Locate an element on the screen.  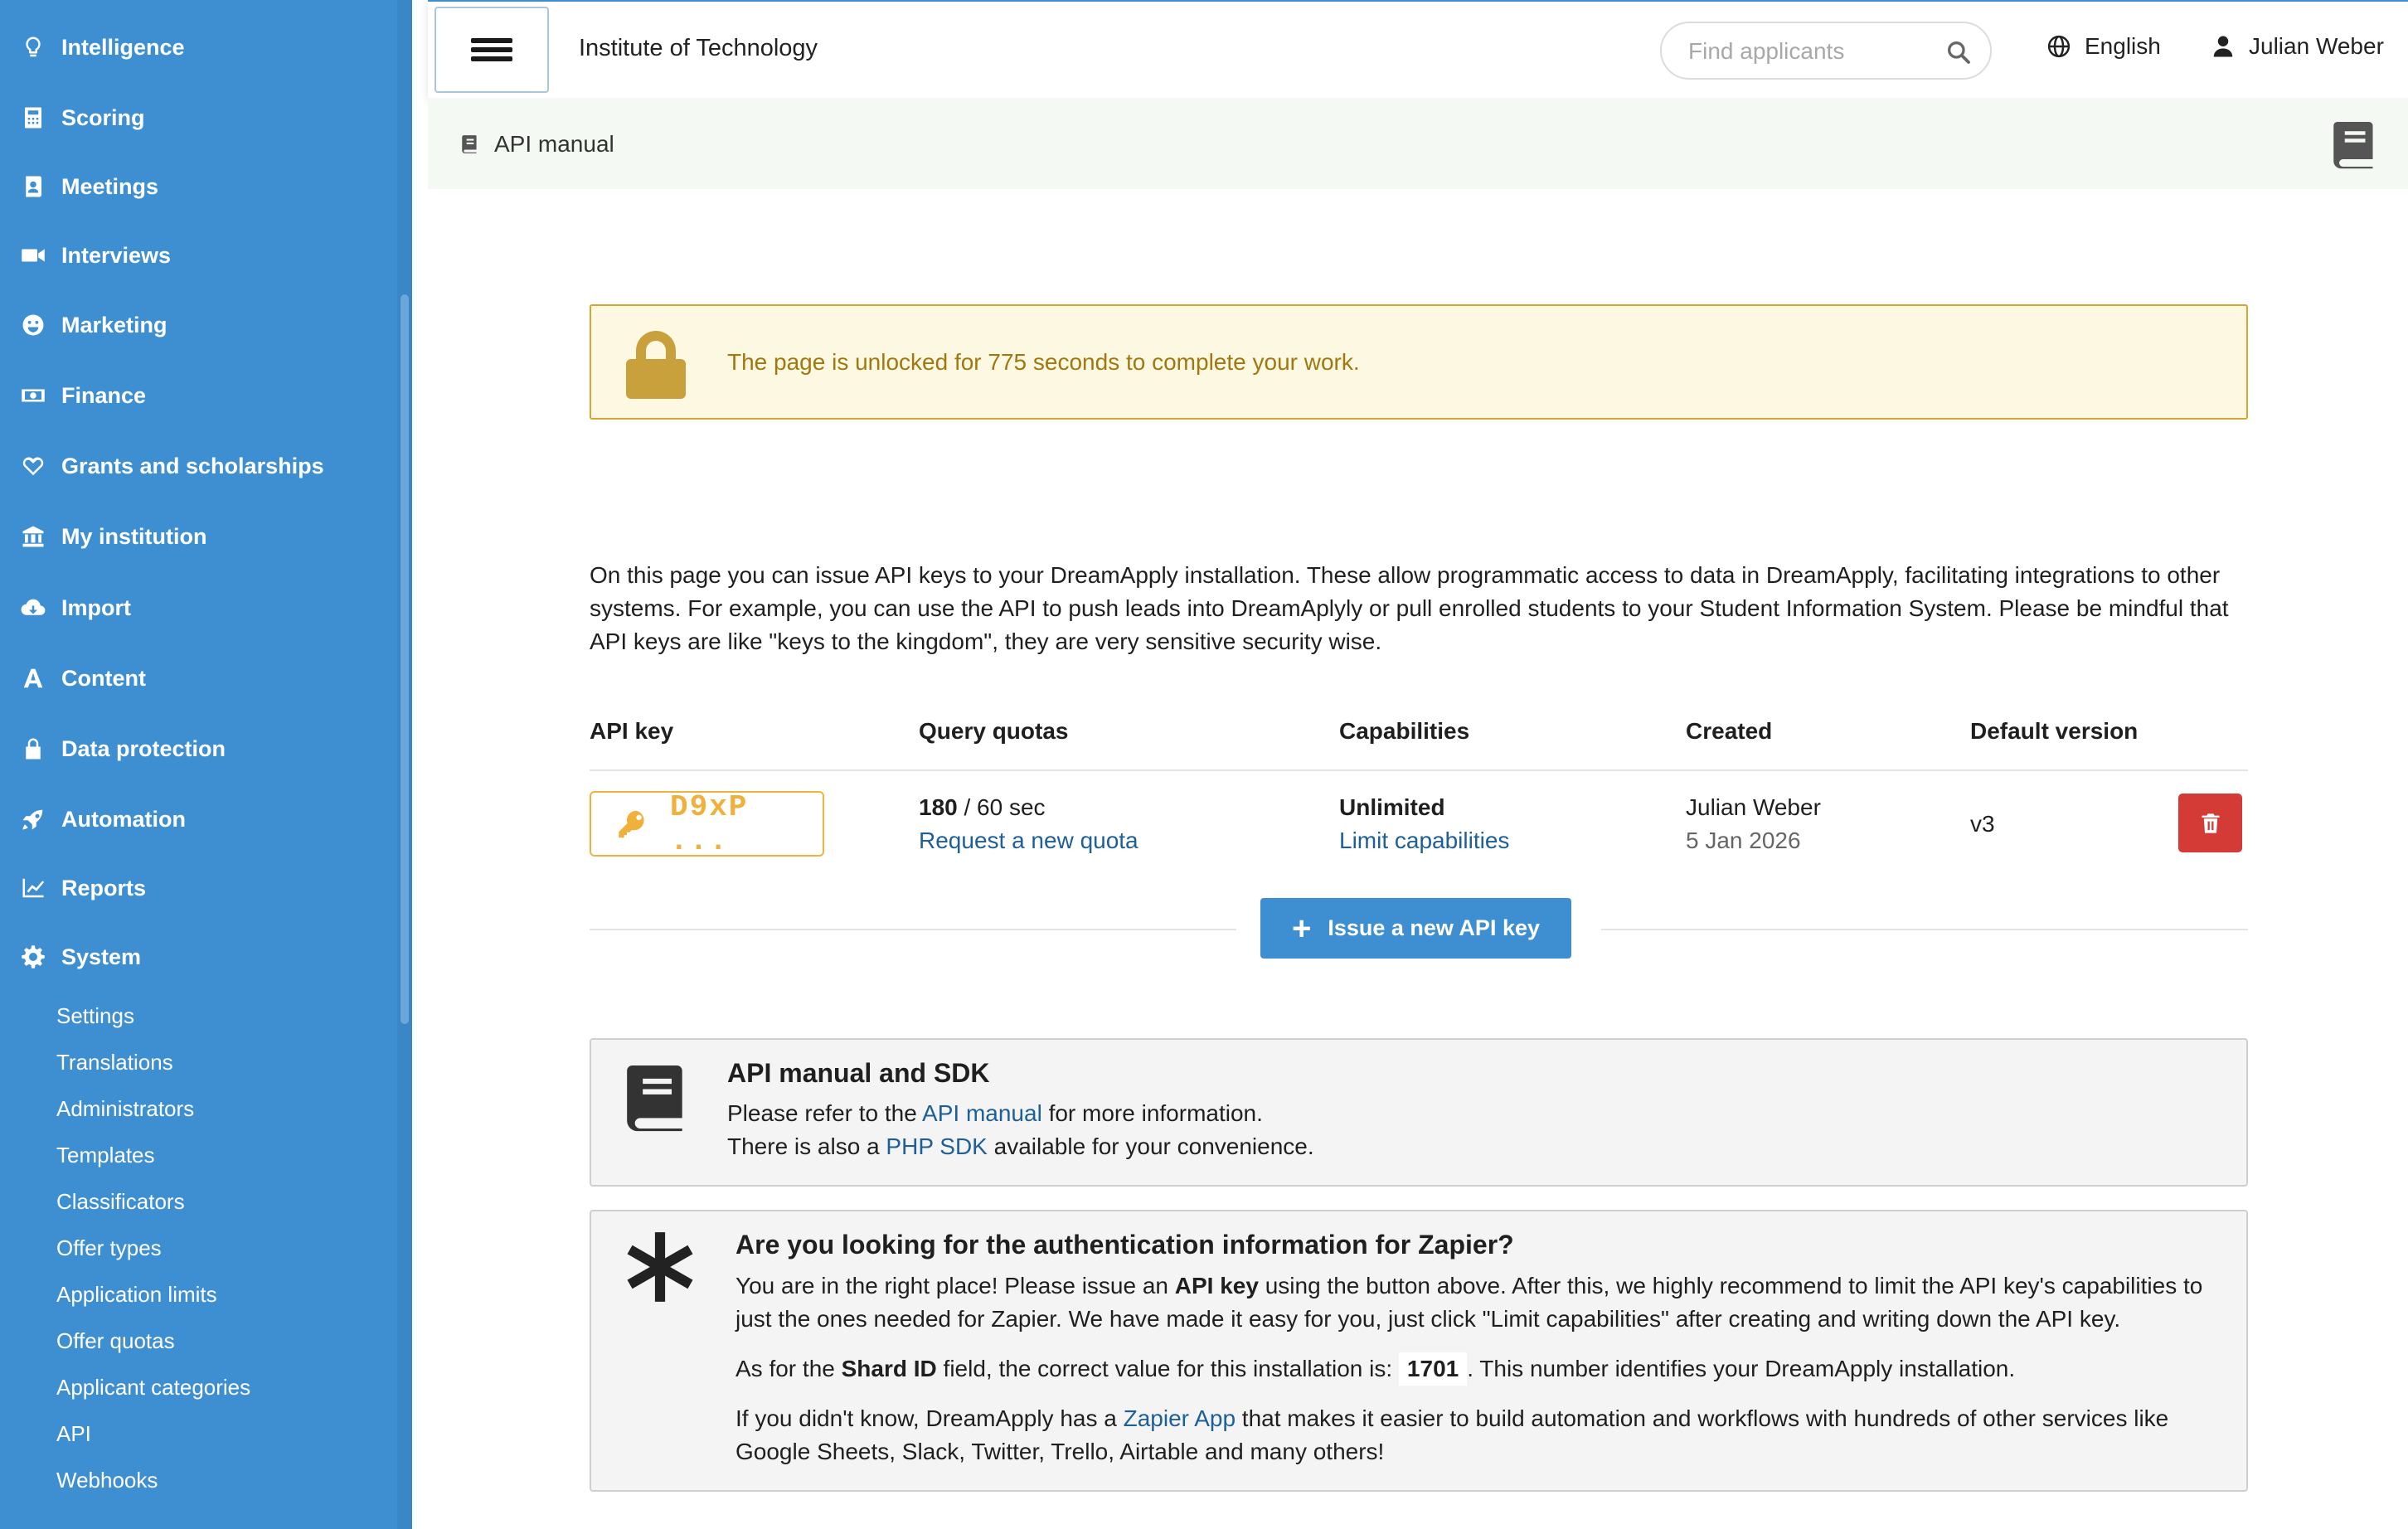
sidebar-item-label: Automation is located at coordinates (124, 819).